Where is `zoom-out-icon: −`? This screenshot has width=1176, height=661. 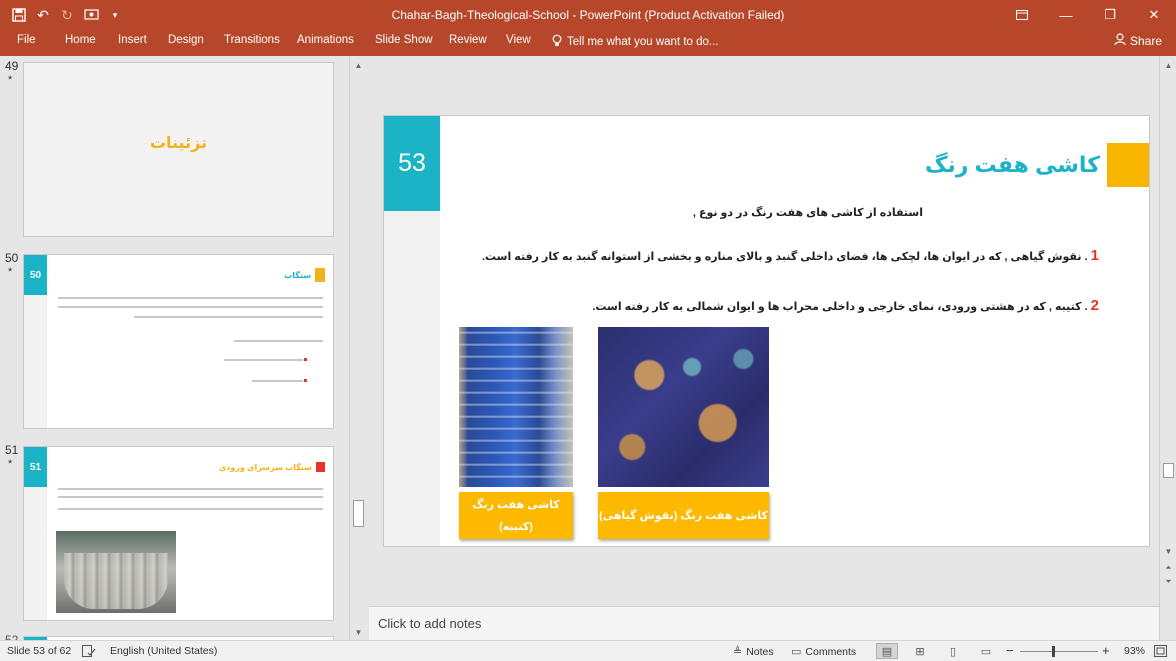 zoom-out-icon: − is located at coordinates (1010, 650).